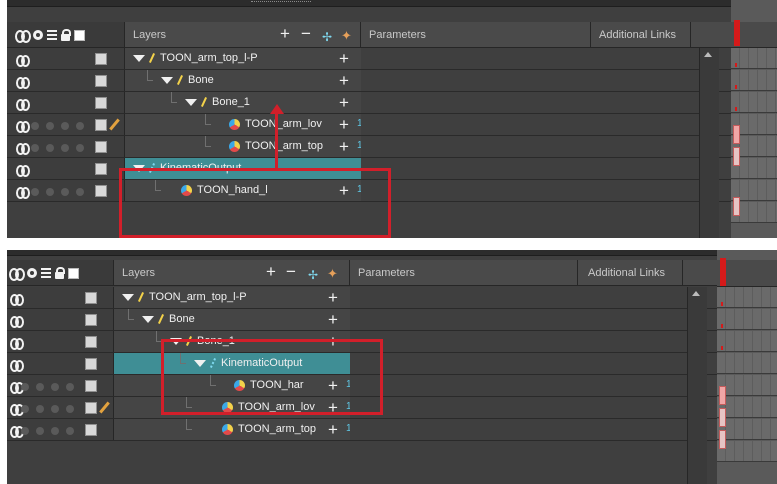  Describe the element at coordinates (392, 364) in the screenshot. I see `layer-row: KinematicOutput` at that location.